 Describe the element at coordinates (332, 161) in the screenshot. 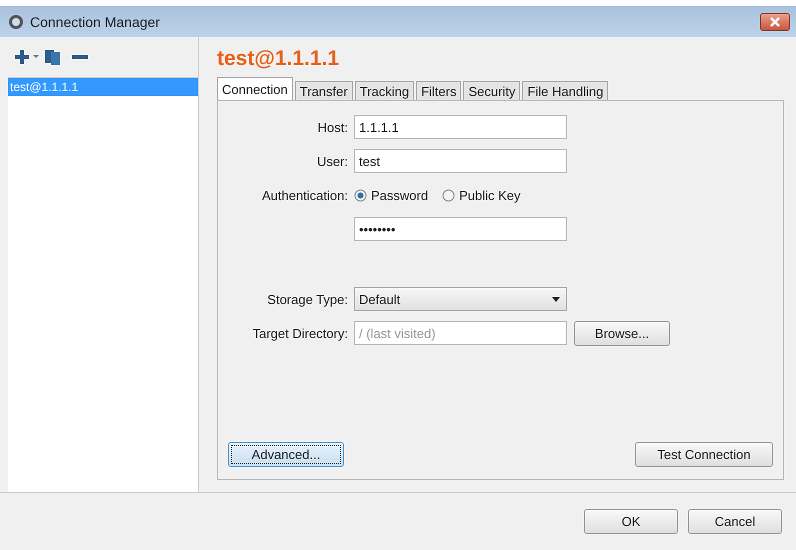

I see `field-label: User:` at that location.